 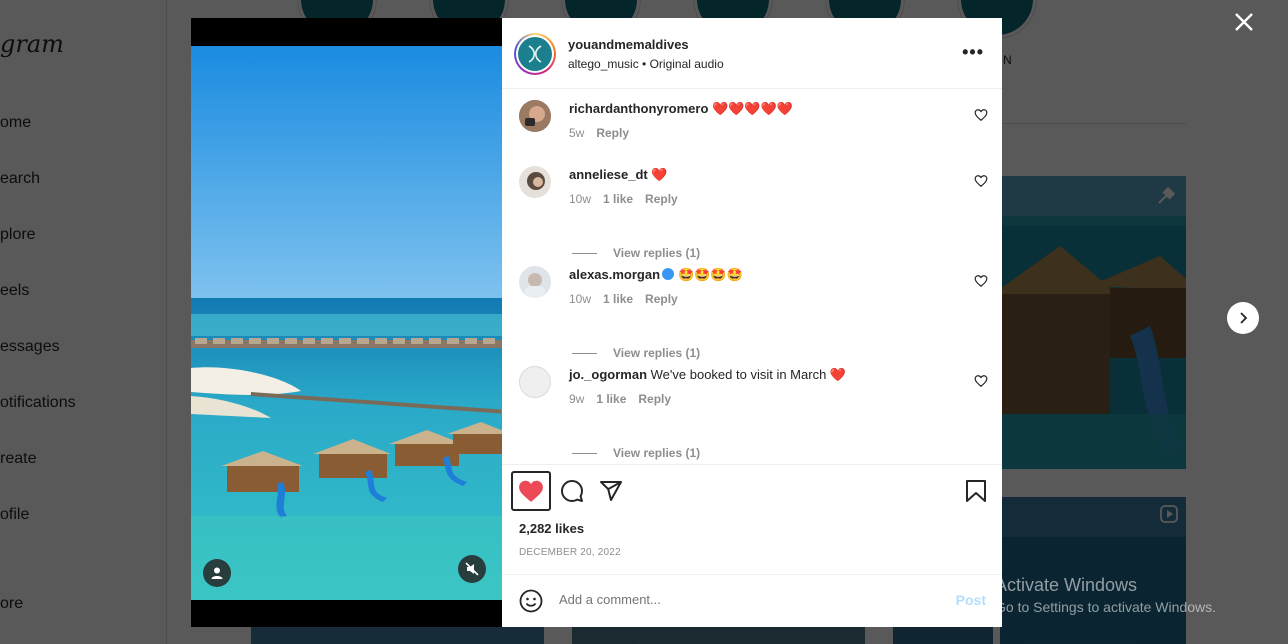 What do you see at coordinates (971, 600) in the screenshot?
I see `post-comment-button: Post` at bounding box center [971, 600].